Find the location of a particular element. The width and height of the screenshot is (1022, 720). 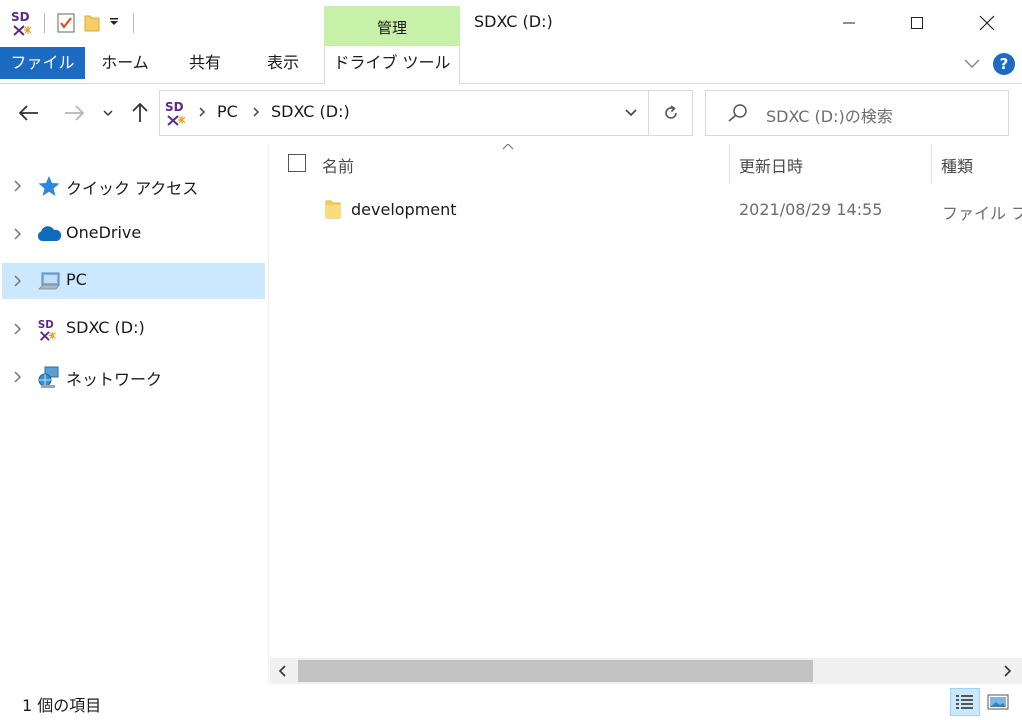

column-header-name: 名前 is located at coordinates (338, 173).